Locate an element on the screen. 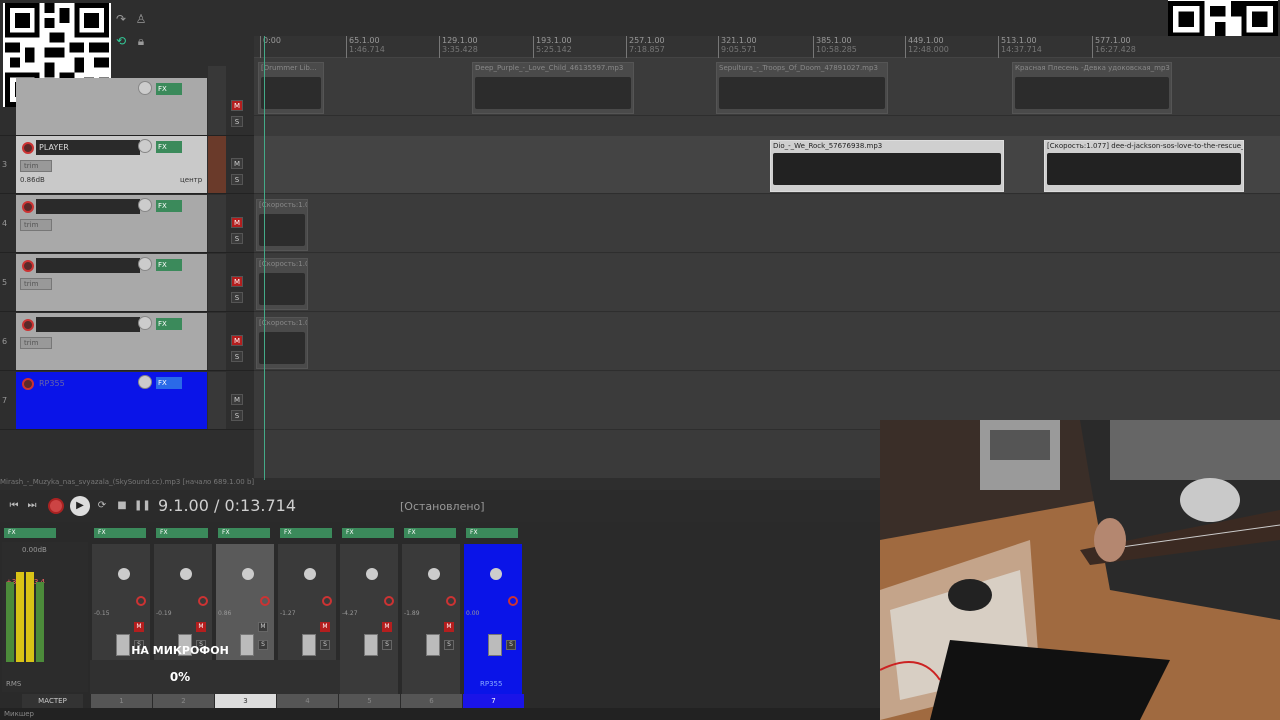 The width and height of the screenshot is (1280, 720). track-header-selected: 7 RP355 FX M S is located at coordinates (127, 401).